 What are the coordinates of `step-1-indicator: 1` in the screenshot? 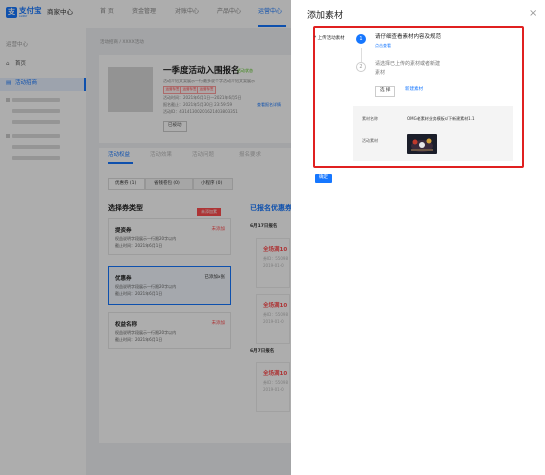 It's located at (361, 39).